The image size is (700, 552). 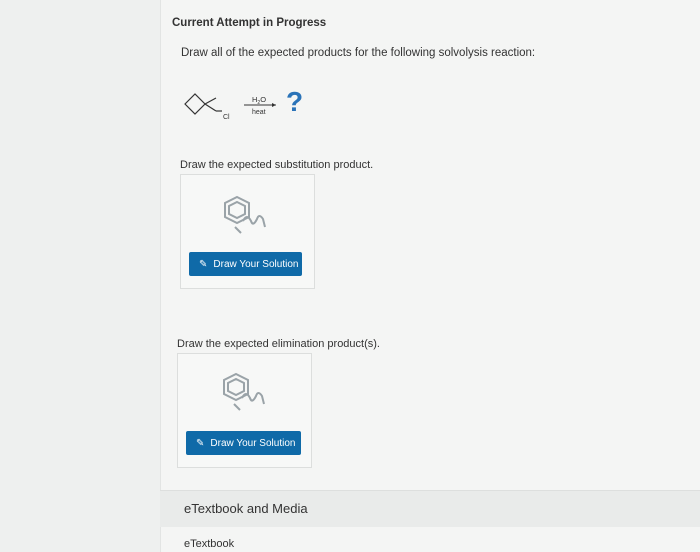 I want to click on elimination-answer-box: ✎ Draw Your Solution, so click(x=244, y=410).